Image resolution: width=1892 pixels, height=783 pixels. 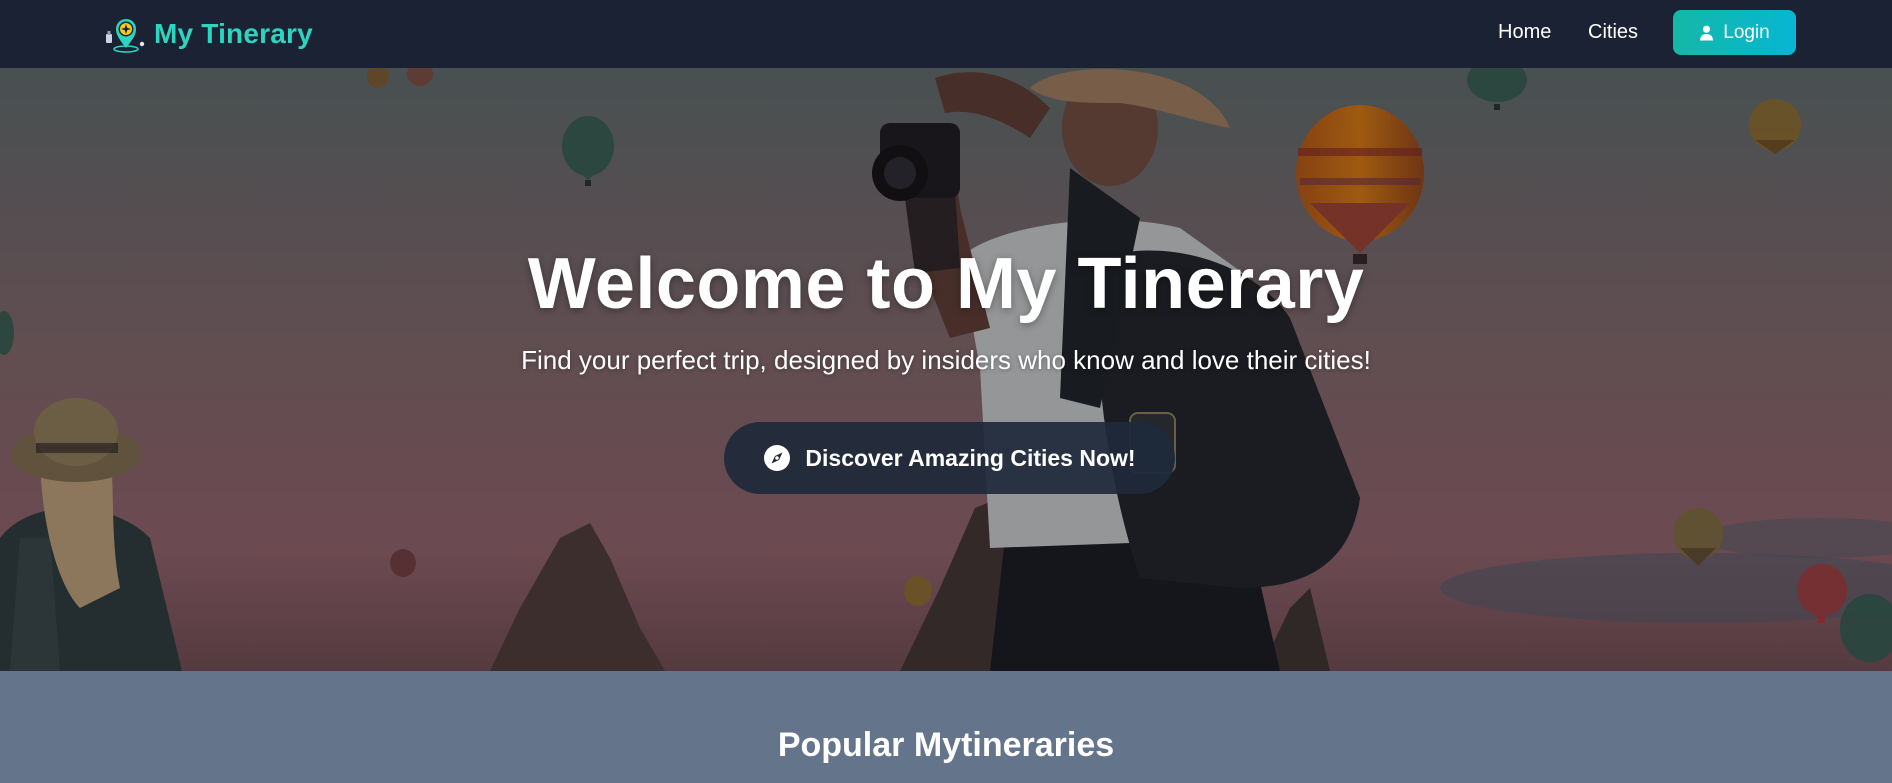 I want to click on discover-cities-button: Discover Amazing Cities Now!, so click(x=949, y=458).